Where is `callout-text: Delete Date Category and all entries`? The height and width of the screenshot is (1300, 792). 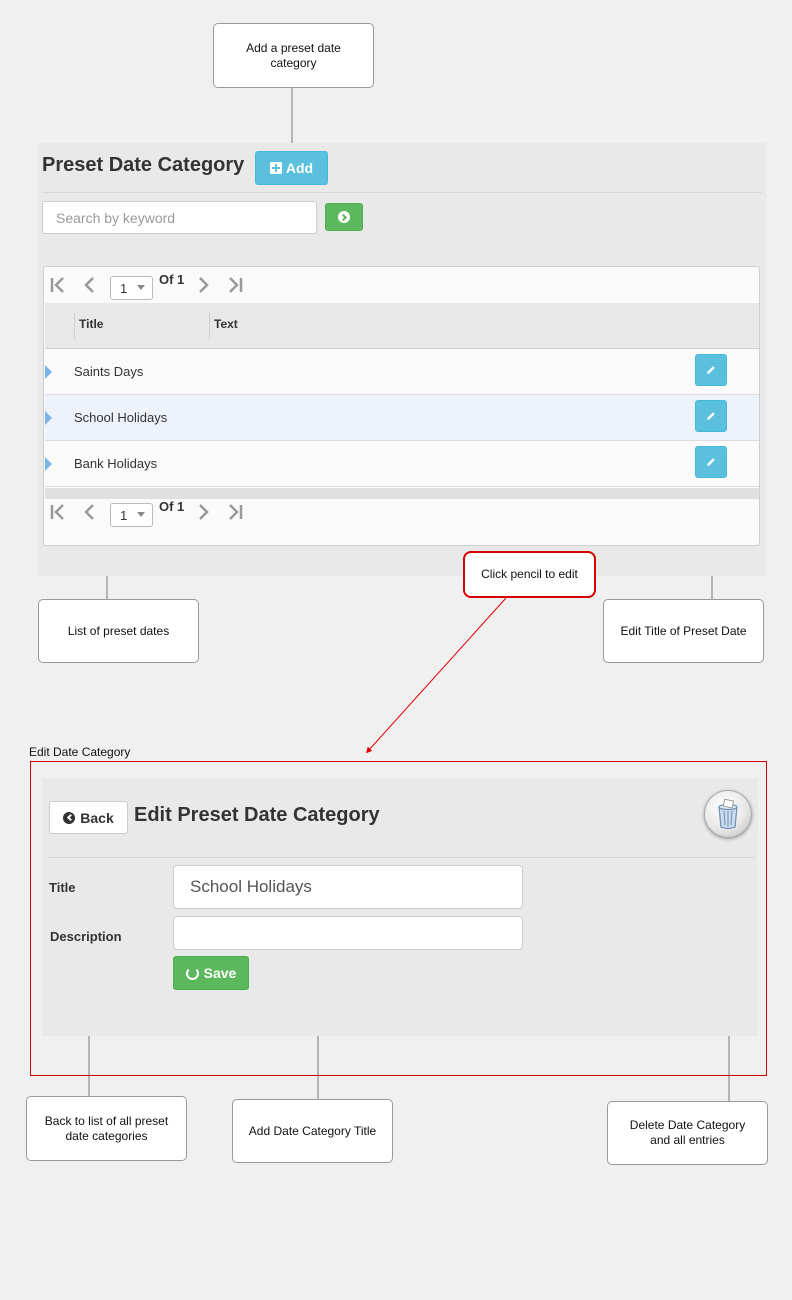 callout-text: Delete Date Category and all entries is located at coordinates (687, 1132).